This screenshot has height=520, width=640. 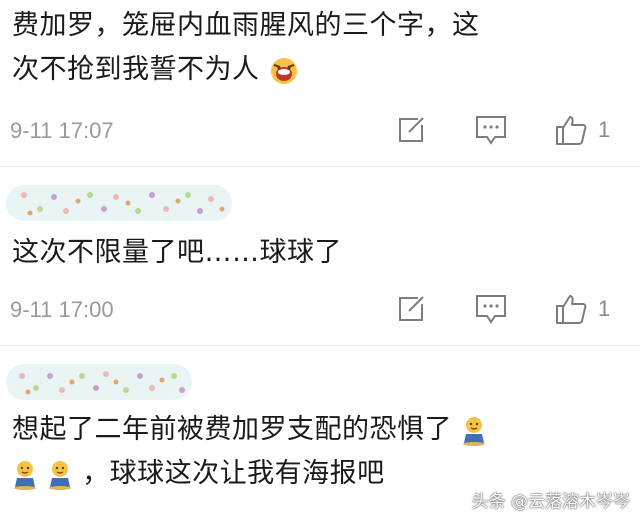 I want to click on comment-text-line-content: ，球球这次让我有海报吧, so click(x=233, y=473).